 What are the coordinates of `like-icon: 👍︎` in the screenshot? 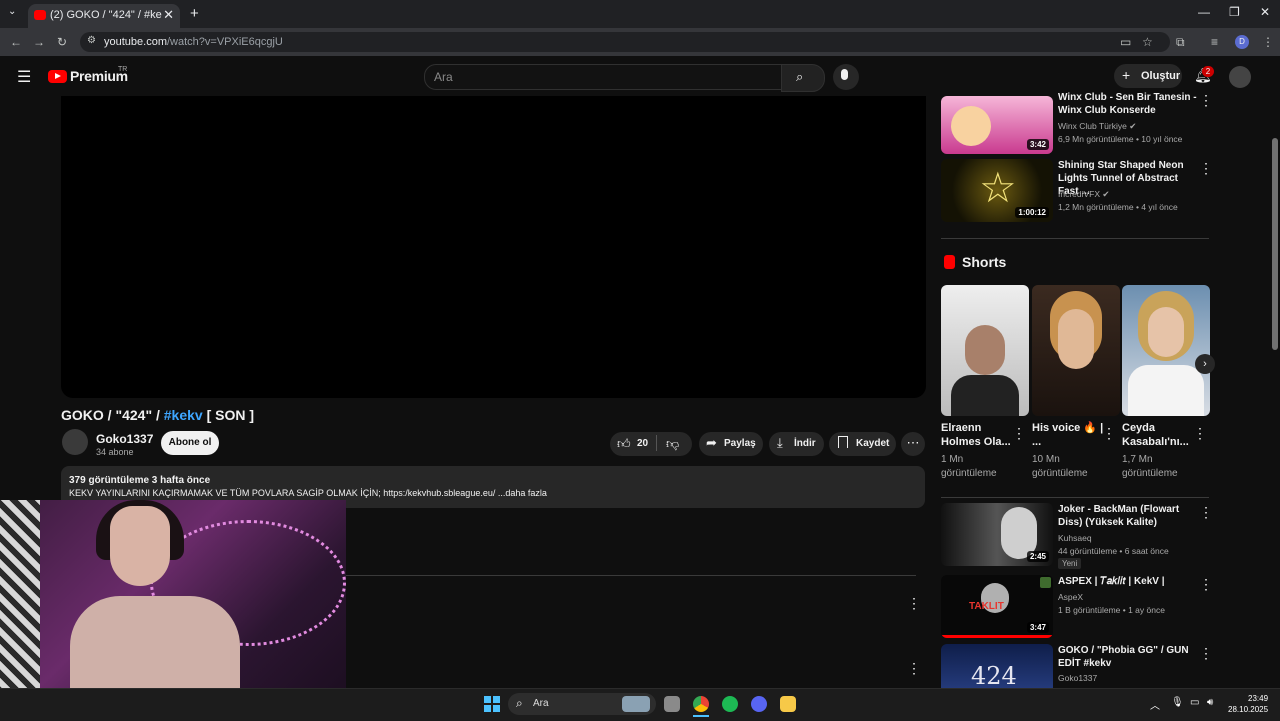 It's located at (624, 444).